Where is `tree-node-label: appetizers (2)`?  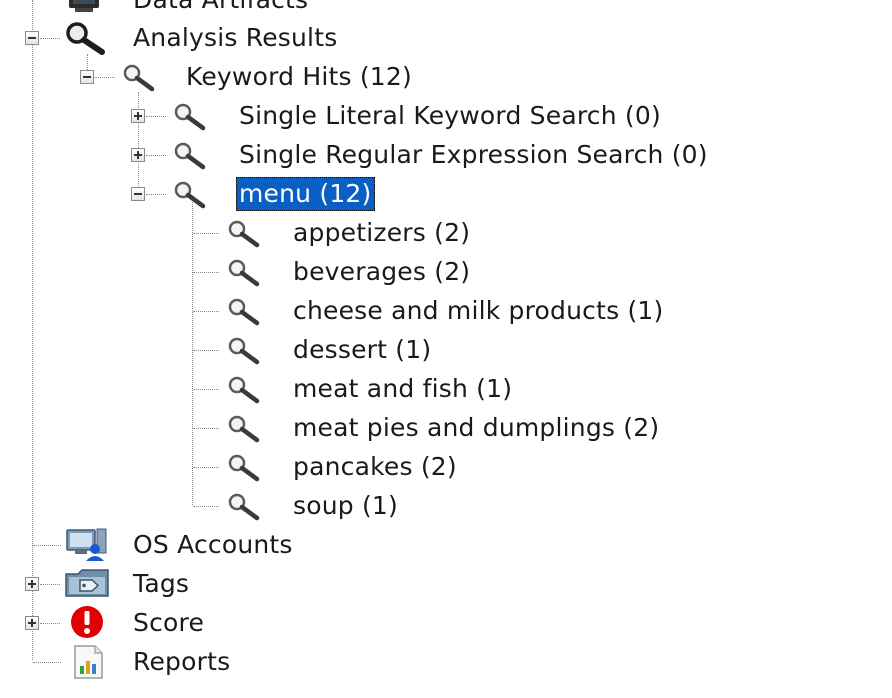 tree-node-label: appetizers (2) is located at coordinates (382, 232).